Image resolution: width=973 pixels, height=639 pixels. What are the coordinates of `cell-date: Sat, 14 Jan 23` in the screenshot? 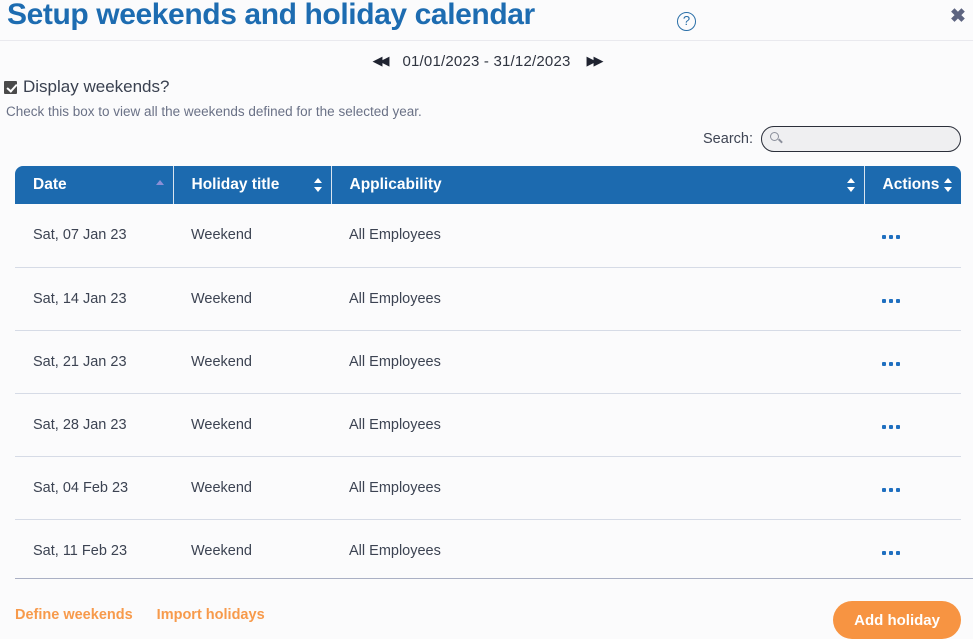 It's located at (94, 299).